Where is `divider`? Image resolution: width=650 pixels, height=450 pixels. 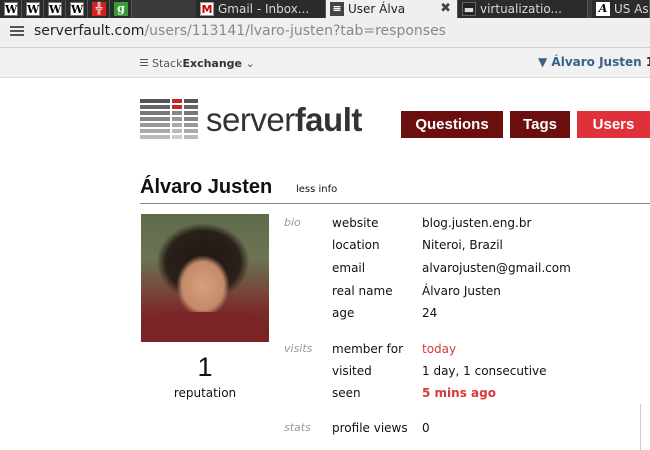 divider is located at coordinates (395, 203).